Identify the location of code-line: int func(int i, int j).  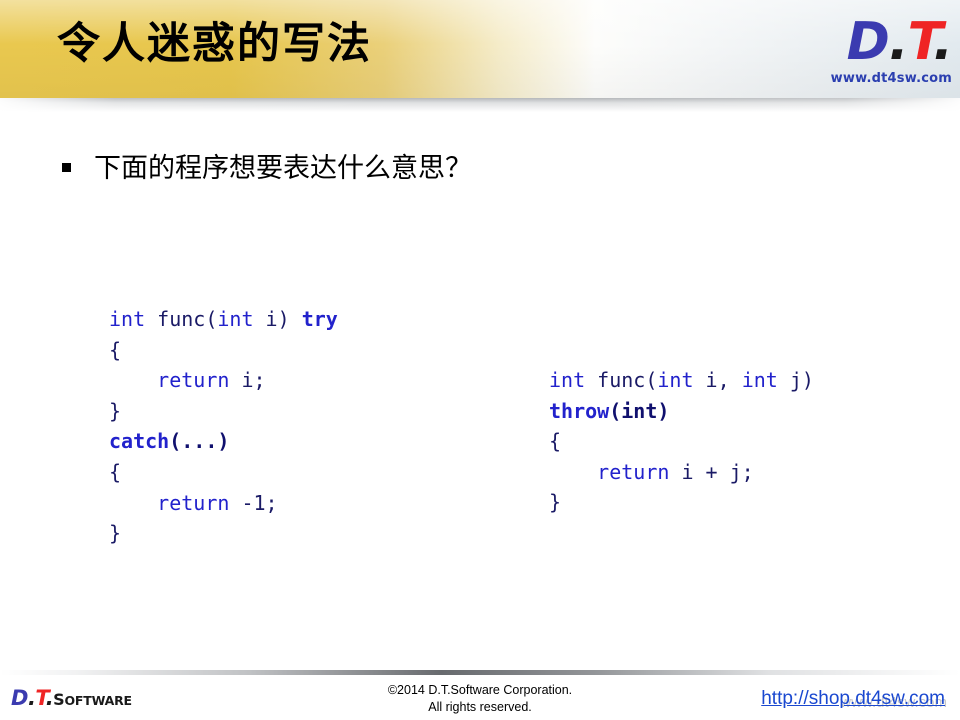
(681, 380).